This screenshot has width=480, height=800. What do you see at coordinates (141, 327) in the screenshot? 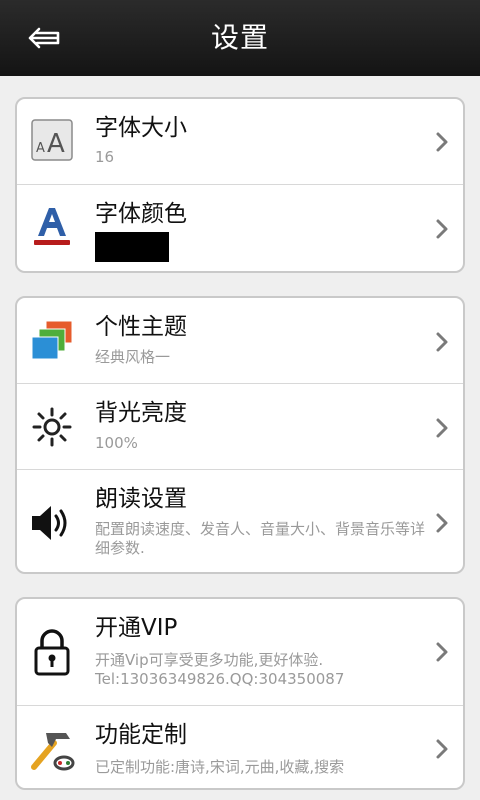
I see `theme-label: 个性主题` at bounding box center [141, 327].